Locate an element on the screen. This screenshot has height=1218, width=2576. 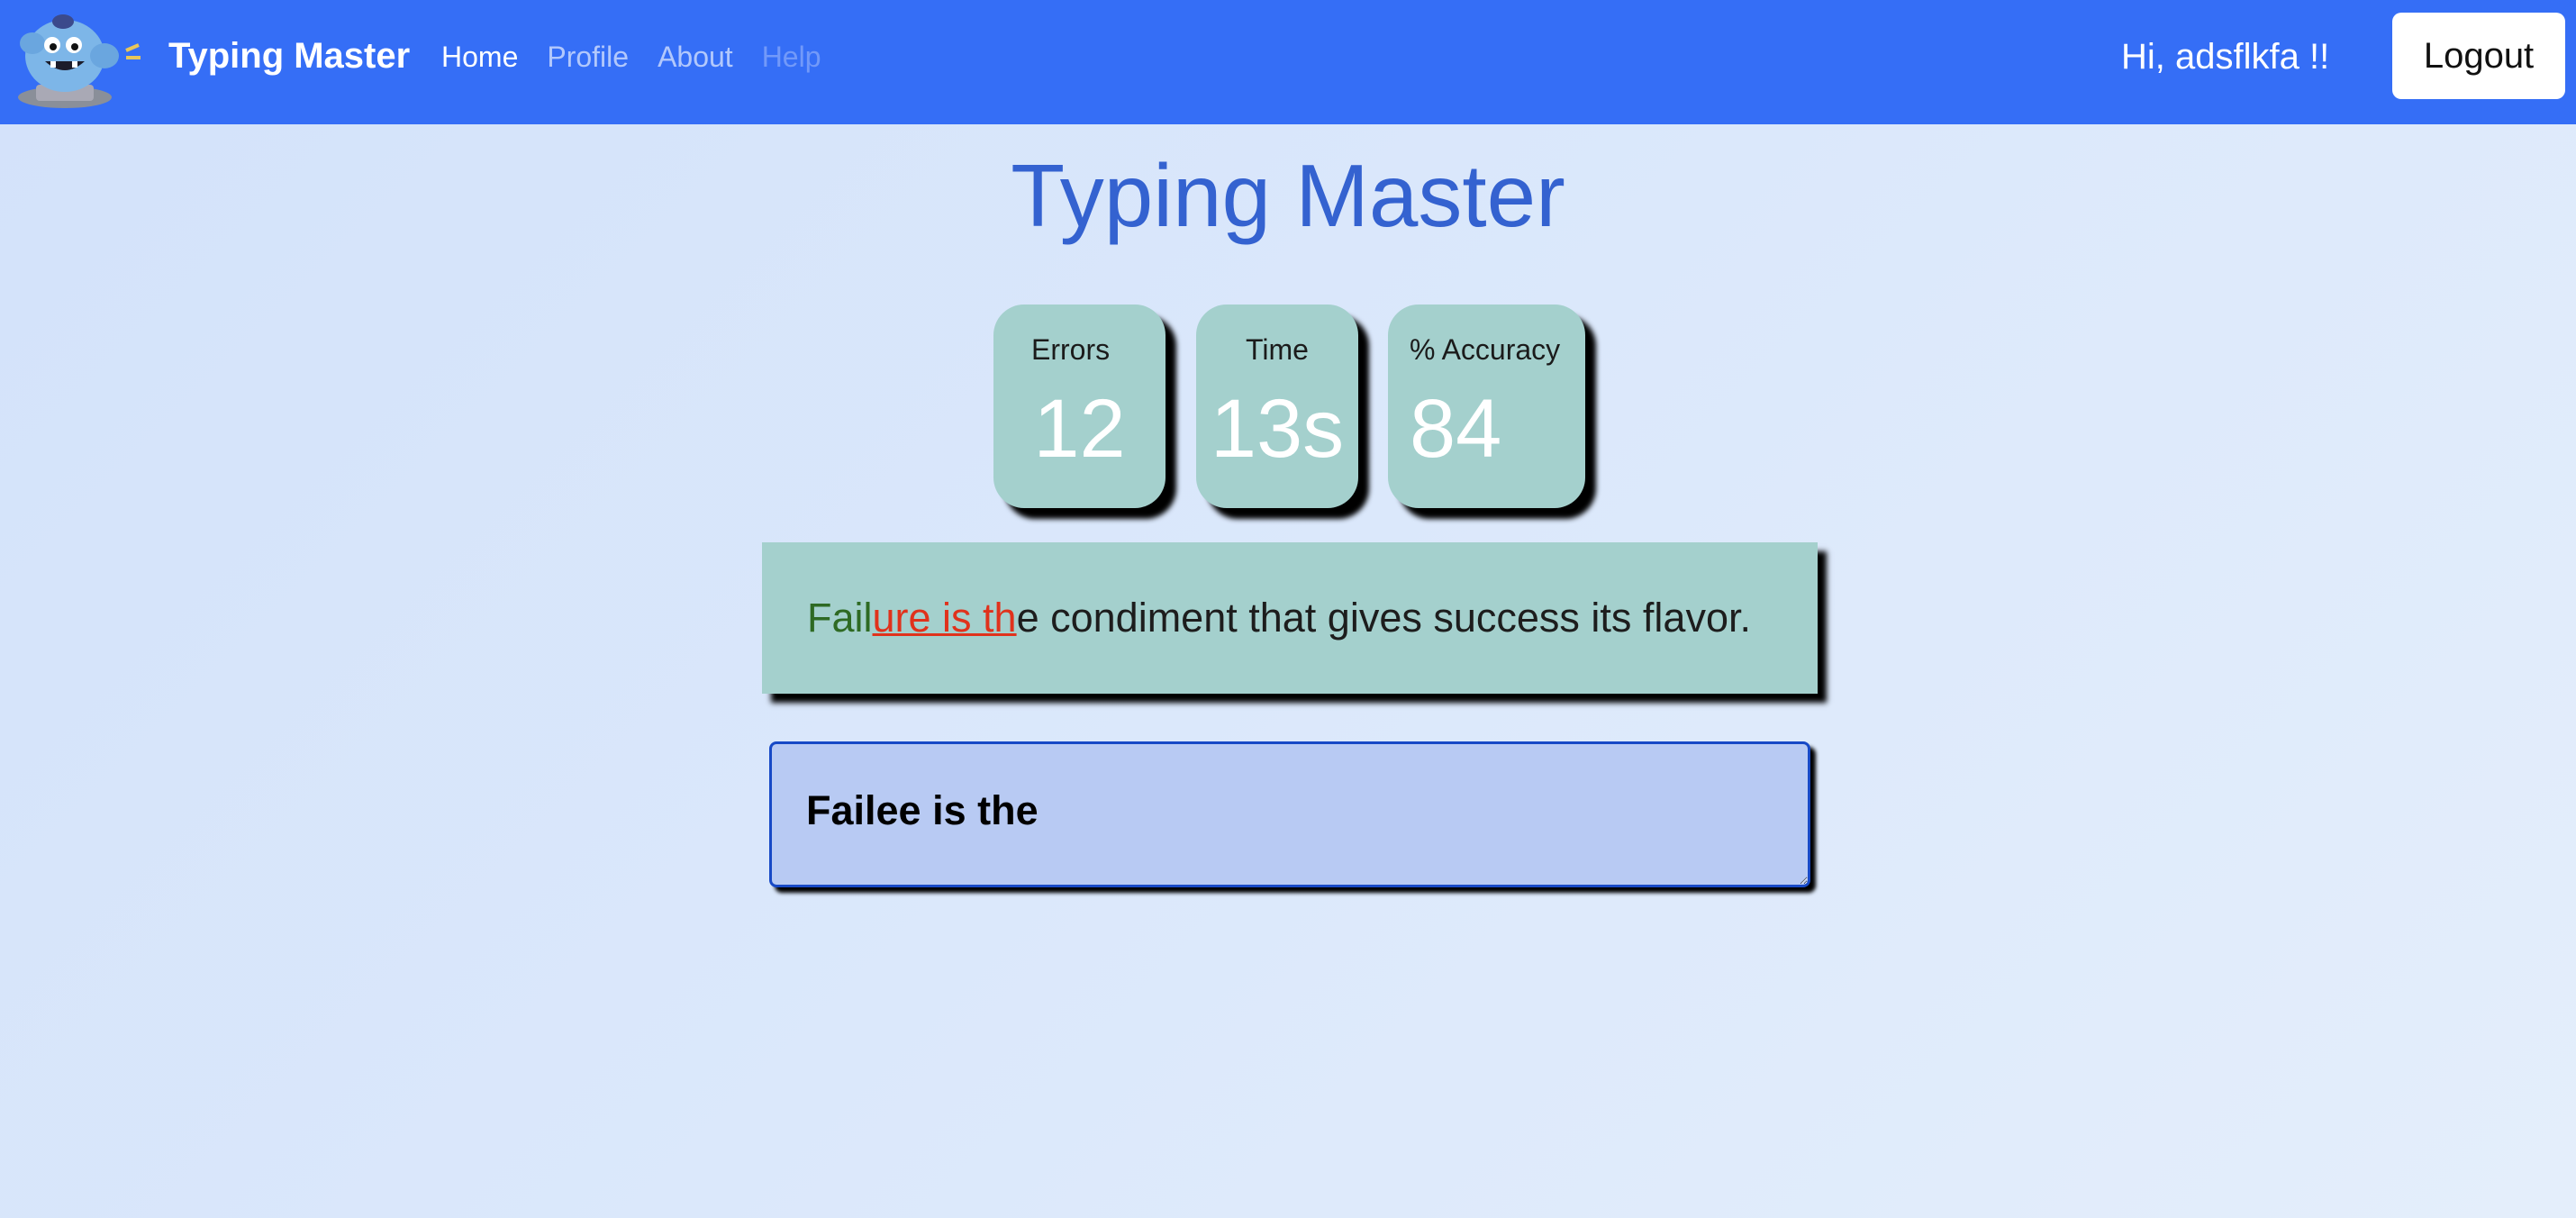
accuracy-value: 84 is located at coordinates (1456, 429).